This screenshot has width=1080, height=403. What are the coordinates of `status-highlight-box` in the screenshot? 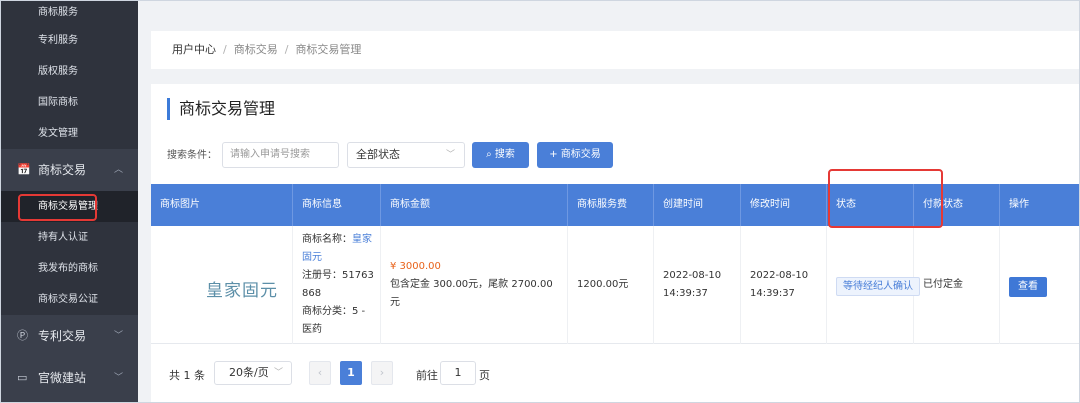 It's located at (885, 198).